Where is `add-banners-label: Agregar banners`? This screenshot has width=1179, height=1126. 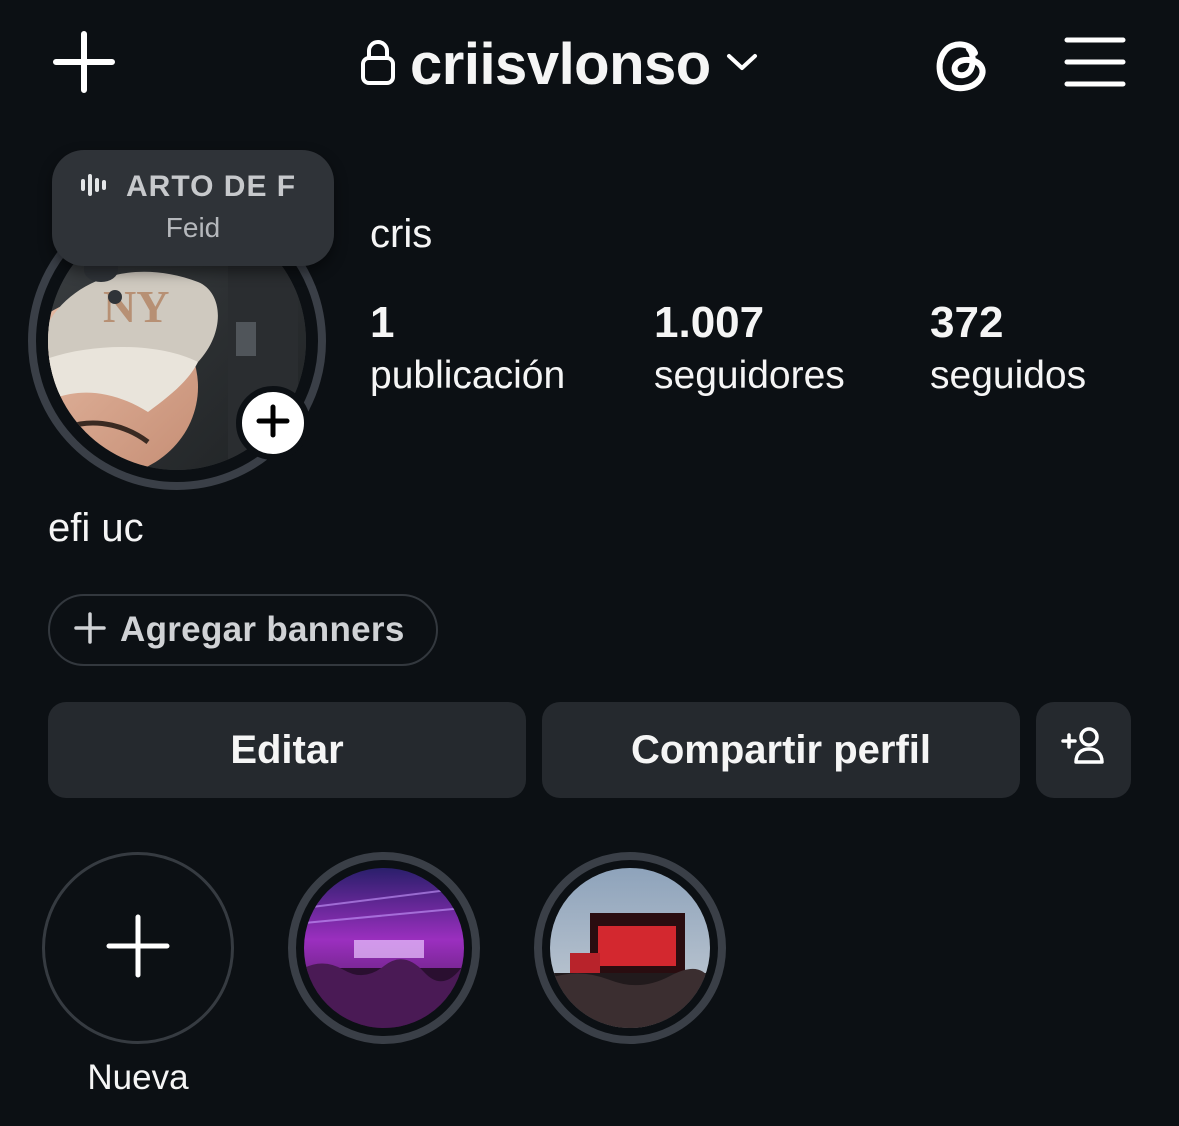 add-banners-label: Agregar banners is located at coordinates (262, 629).